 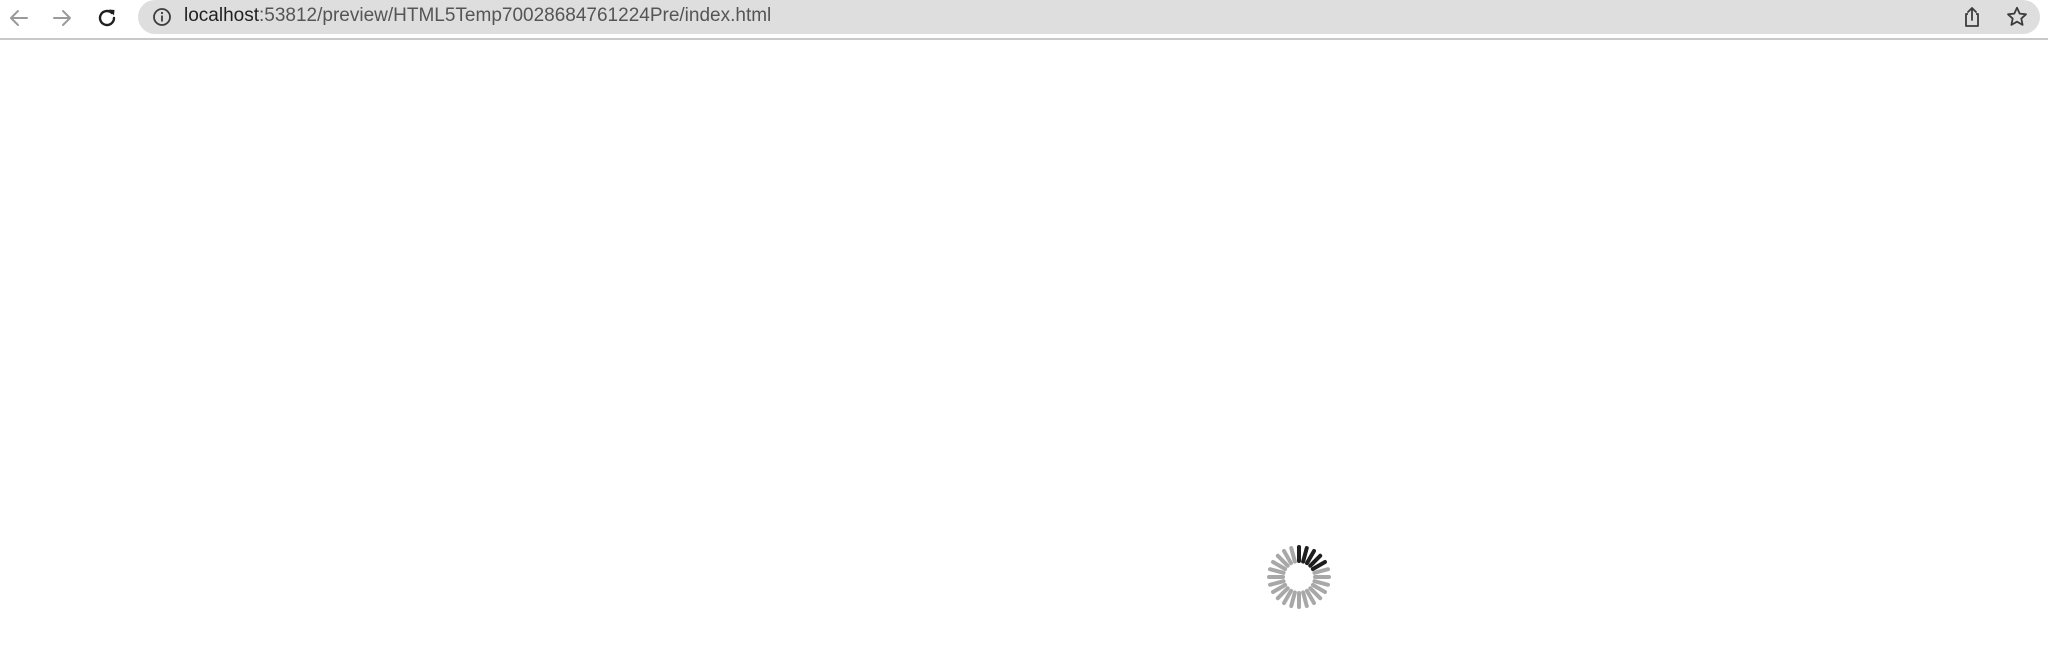 I want to click on arrow-right-icon, so click(x=62, y=18).